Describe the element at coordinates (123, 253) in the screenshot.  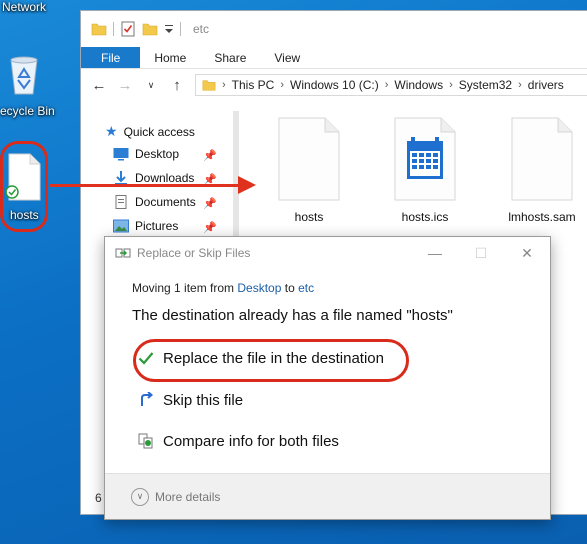
I see `copy-icon` at that location.